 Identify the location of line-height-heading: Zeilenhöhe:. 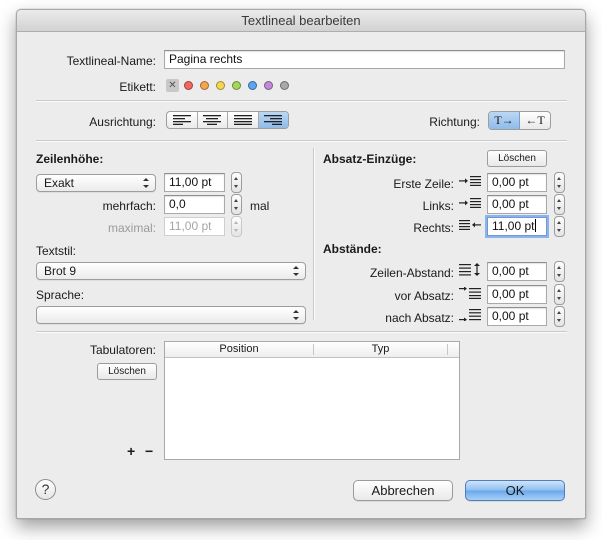
(70, 159).